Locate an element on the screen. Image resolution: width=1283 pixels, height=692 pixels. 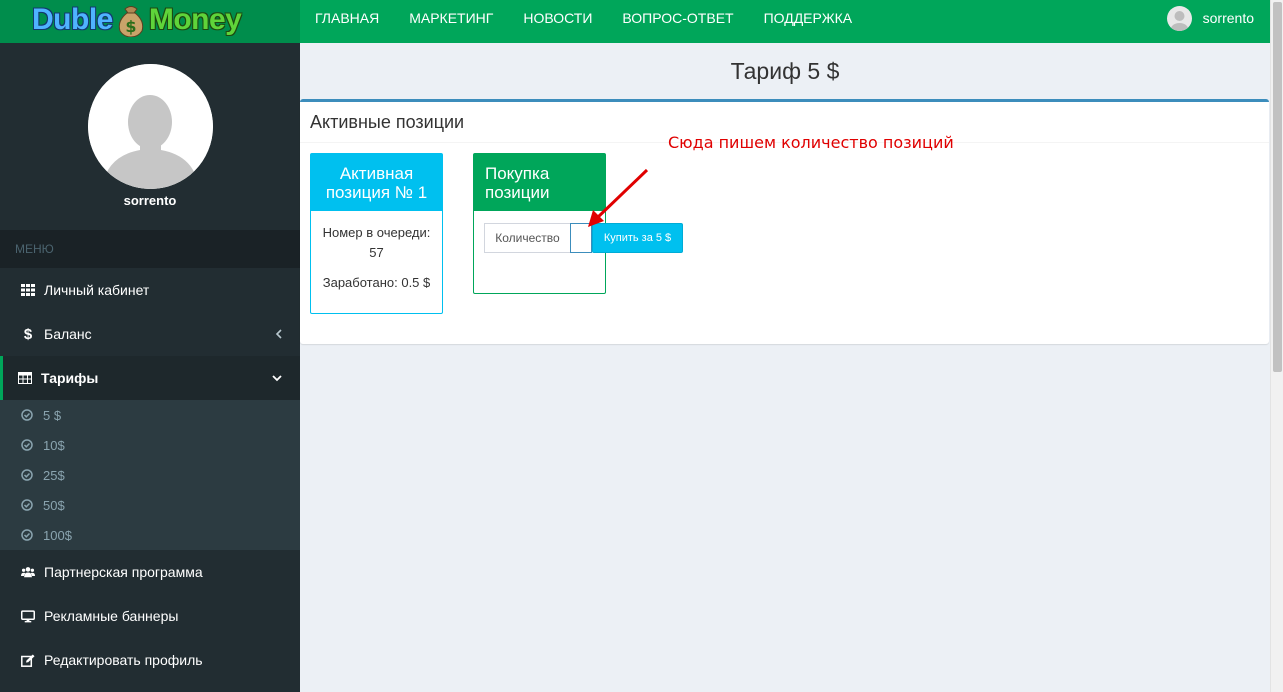
sidebar-item-balance: $ Баланс is located at coordinates (150, 334).